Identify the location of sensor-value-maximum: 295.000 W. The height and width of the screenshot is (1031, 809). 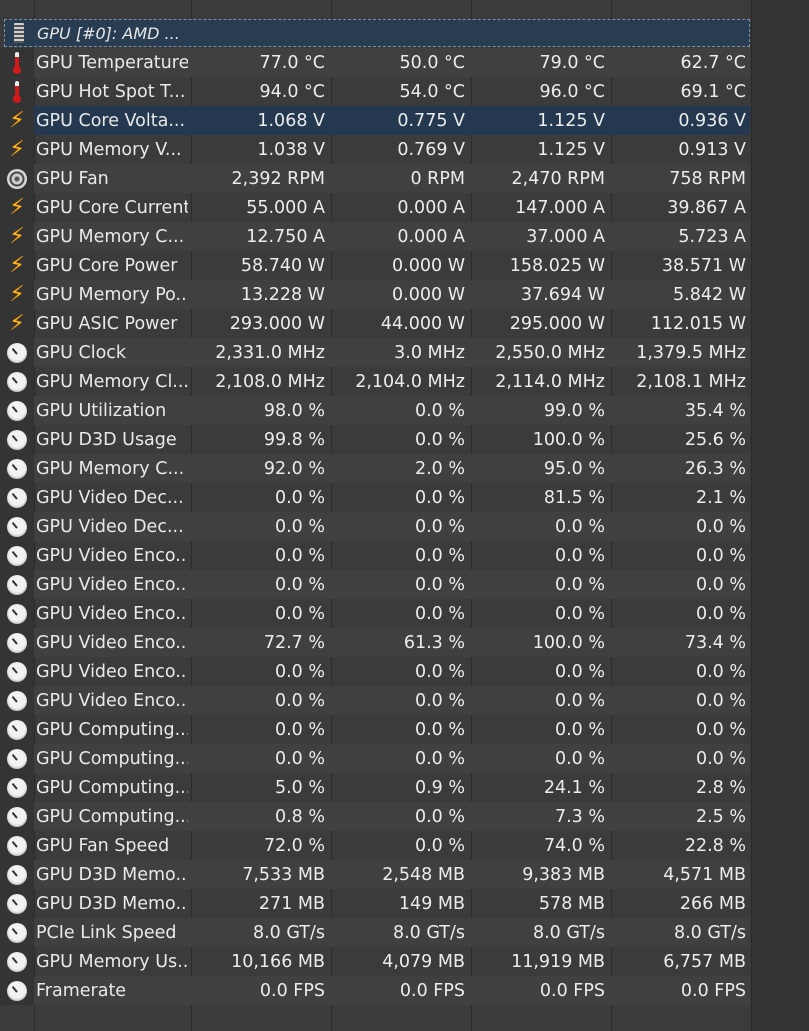
(557, 323).